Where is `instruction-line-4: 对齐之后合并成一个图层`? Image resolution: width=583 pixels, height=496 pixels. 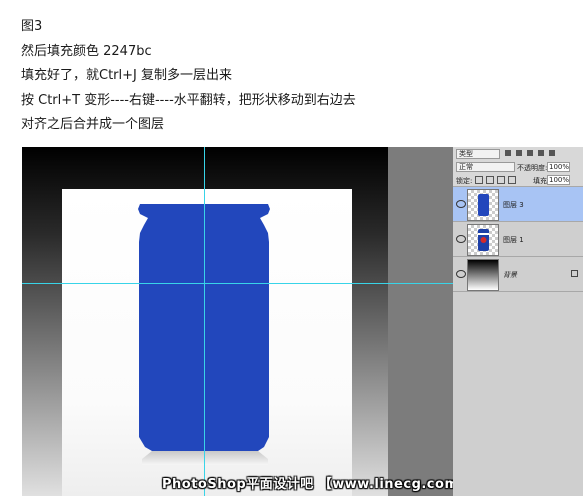 instruction-line-4: 对齐之后合并成一个图层 is located at coordinates (93, 124).